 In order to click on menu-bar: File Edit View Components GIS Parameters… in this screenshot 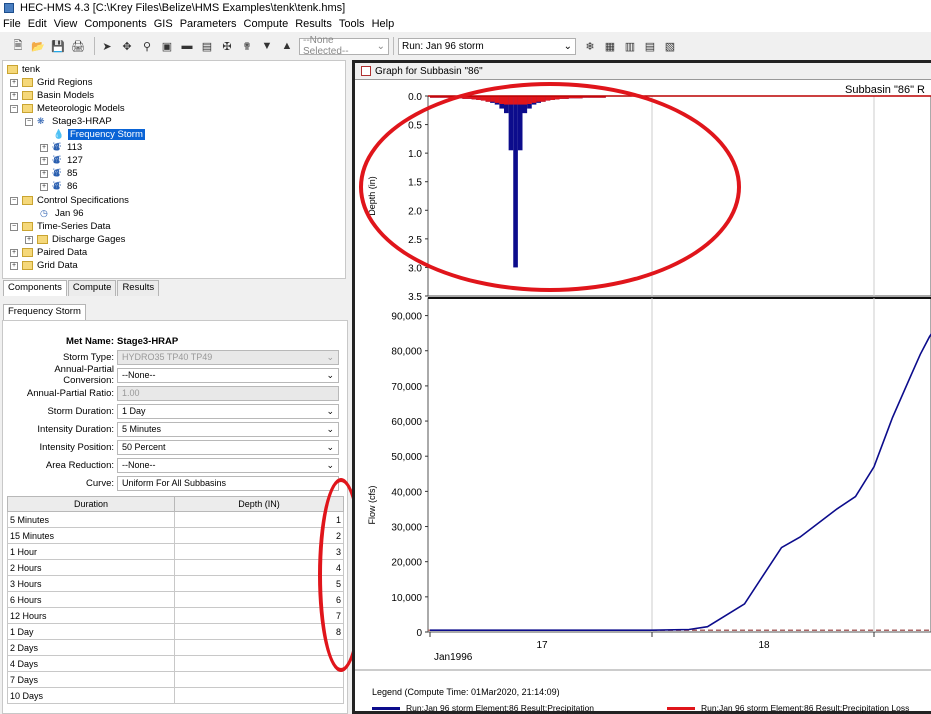, I will do `click(465, 24)`.